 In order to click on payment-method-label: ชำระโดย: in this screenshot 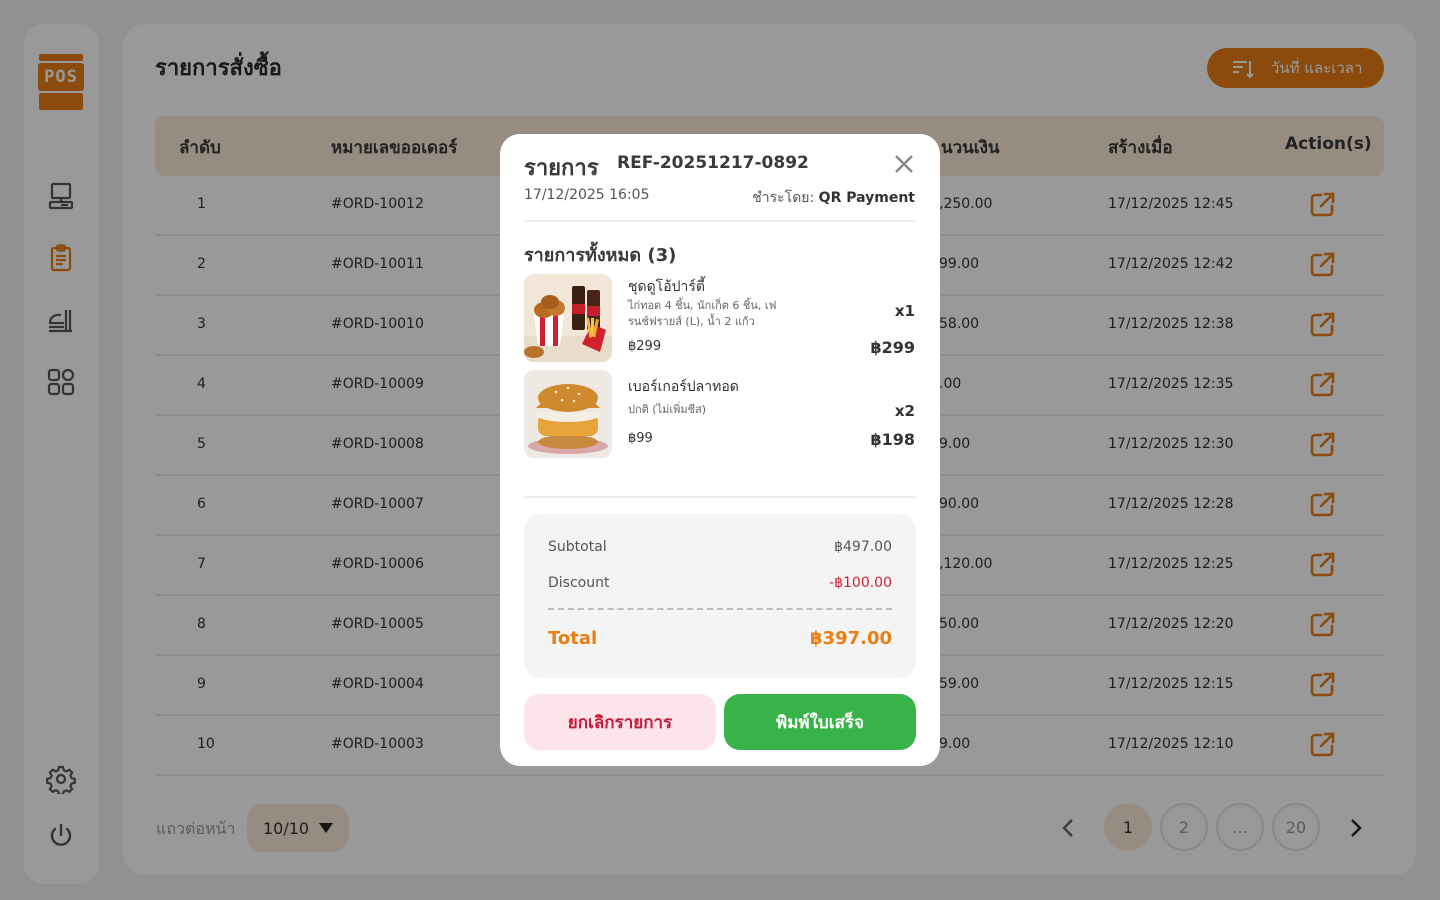, I will do `click(783, 198)`.